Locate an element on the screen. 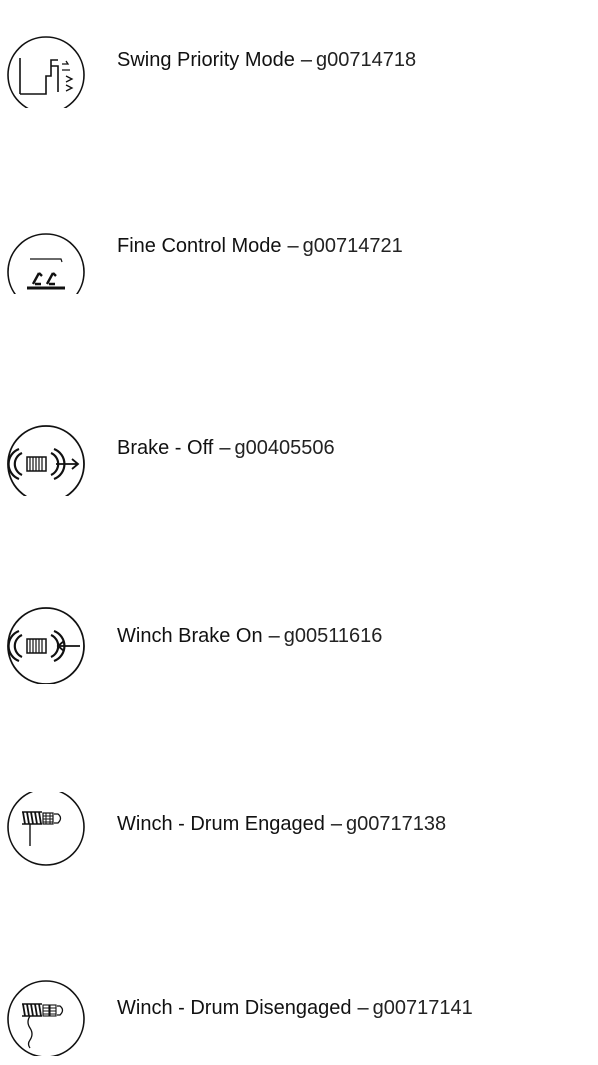 The width and height of the screenshot is (598, 1065). symbol-entry-brake-off: Brake - Off – g00405506 is located at coordinates (299, 456).